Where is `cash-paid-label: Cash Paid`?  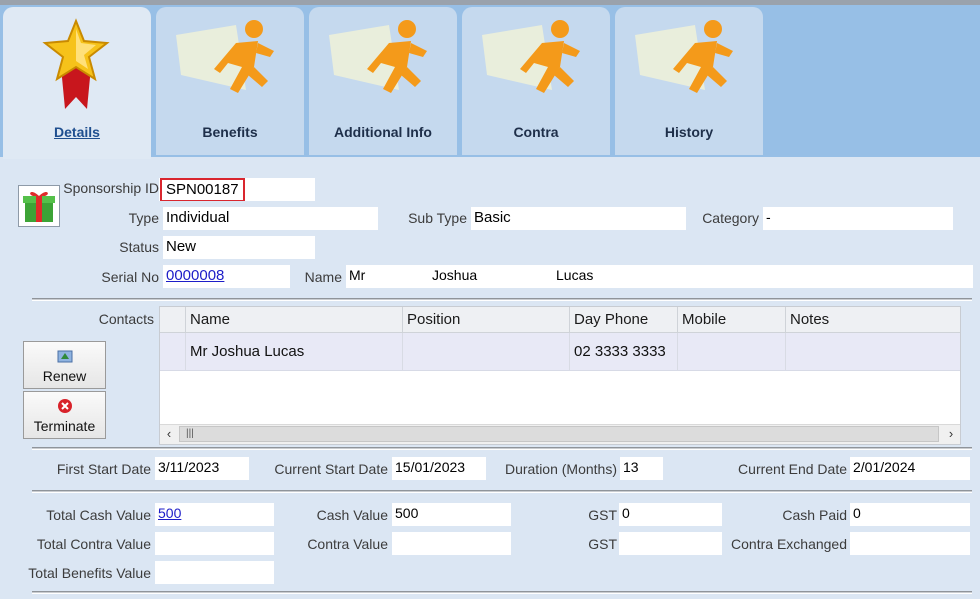 cash-paid-label: Cash Paid is located at coordinates (814, 515).